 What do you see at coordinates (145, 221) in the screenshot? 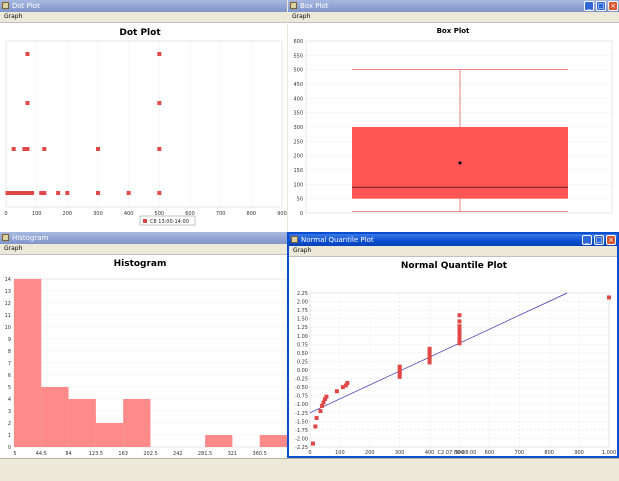
I see `legend-swatch` at bounding box center [145, 221].